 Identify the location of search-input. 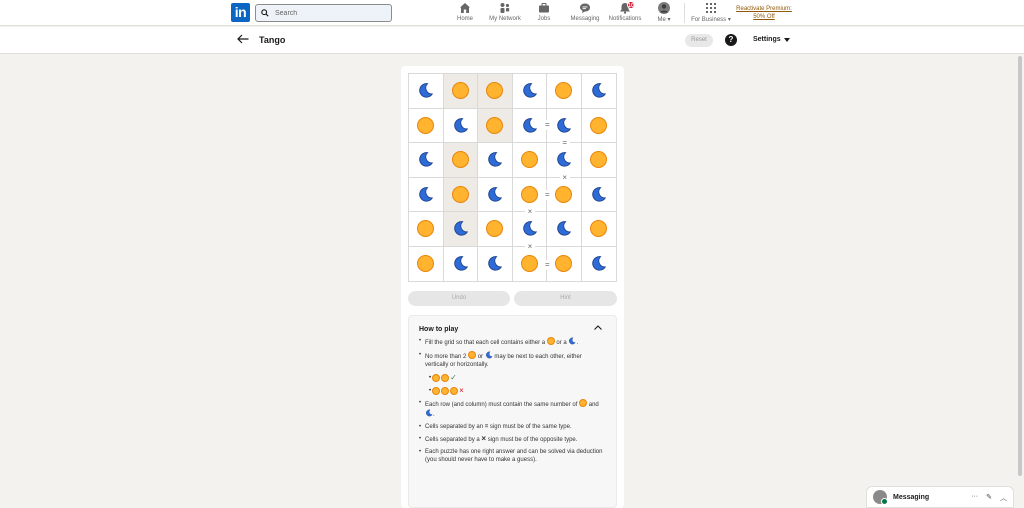
(325, 13).